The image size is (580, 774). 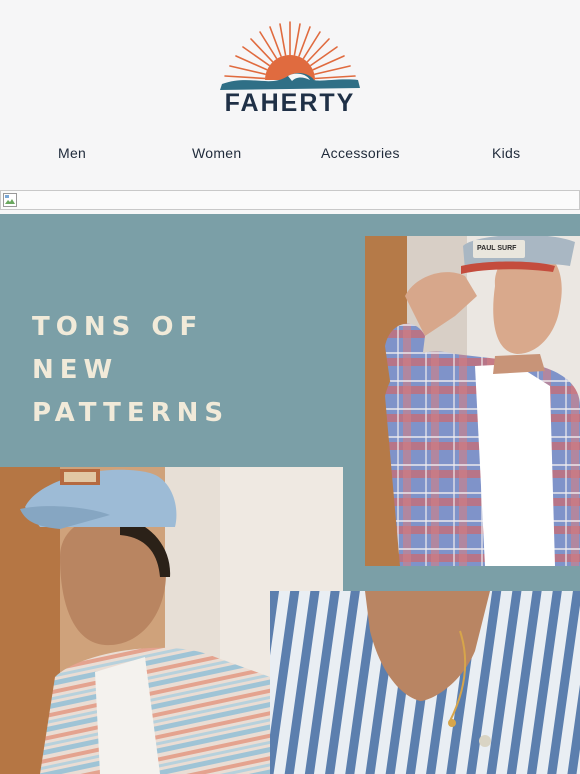 What do you see at coordinates (497, 248) in the screenshot?
I see `cap-patch-text: PAUL SURF` at bounding box center [497, 248].